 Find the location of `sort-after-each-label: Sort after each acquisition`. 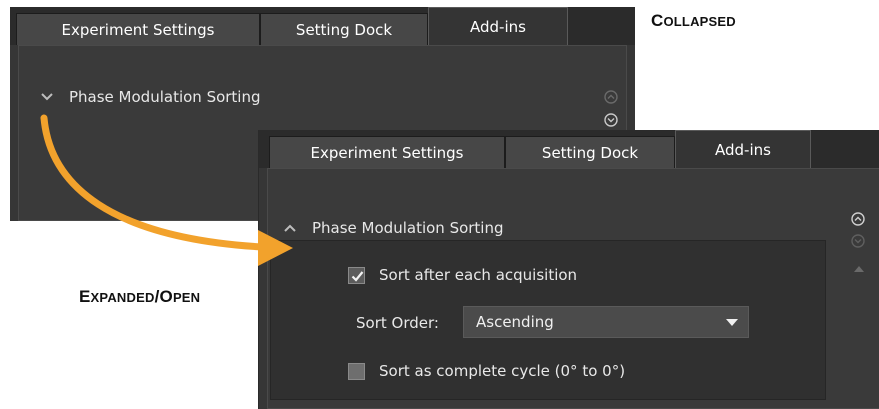

sort-after-each-label: Sort after each acquisition is located at coordinates (478, 275).